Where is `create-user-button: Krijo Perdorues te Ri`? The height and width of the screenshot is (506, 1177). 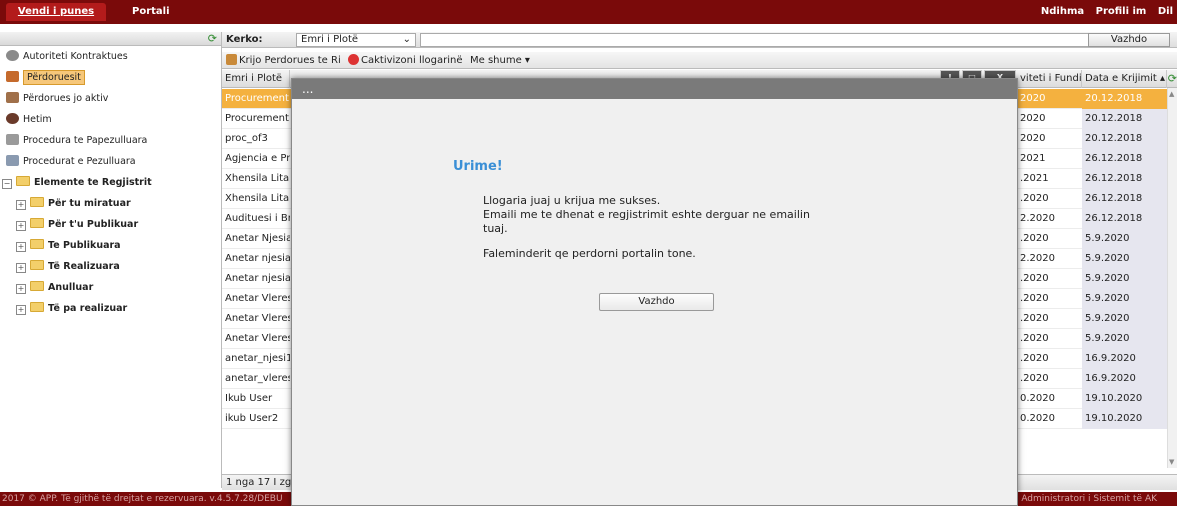
create-user-button: Krijo Perdorues te Ri is located at coordinates (283, 60).